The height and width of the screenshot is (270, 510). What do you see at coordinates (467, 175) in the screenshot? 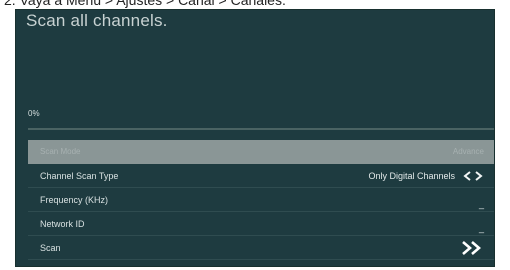
I see `chevron-left-icon` at bounding box center [467, 175].